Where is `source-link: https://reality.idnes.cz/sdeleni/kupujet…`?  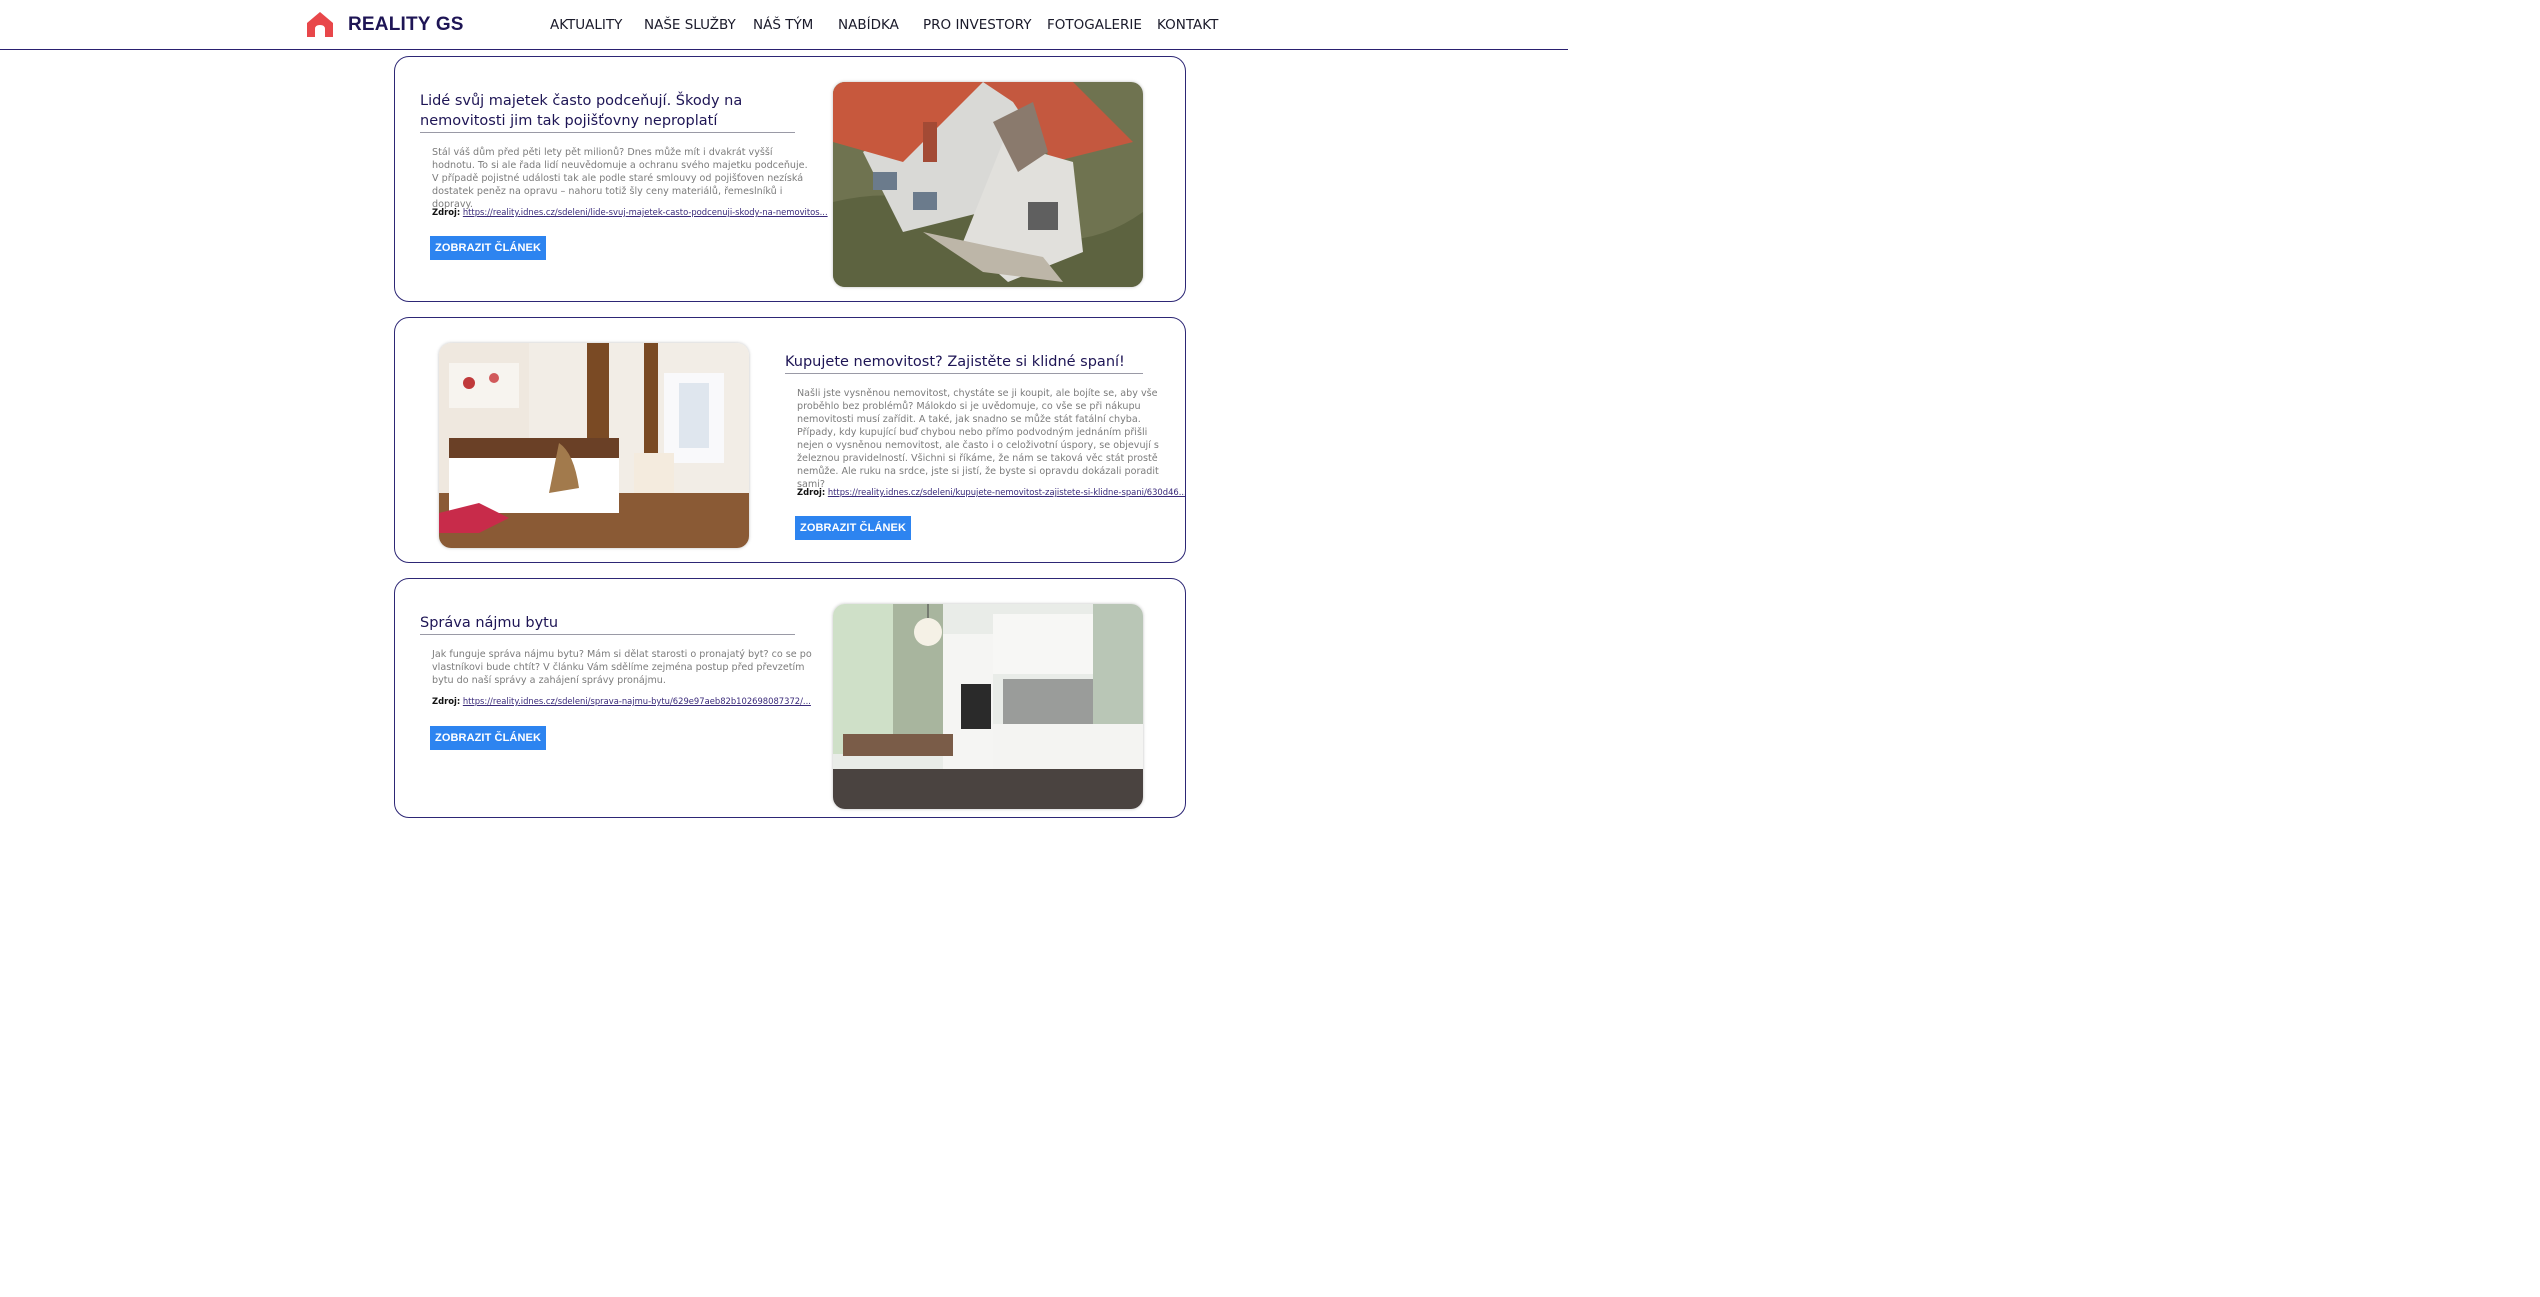
source-link: https://reality.idnes.cz/sdeleni/kupujet… is located at coordinates (1006, 492).